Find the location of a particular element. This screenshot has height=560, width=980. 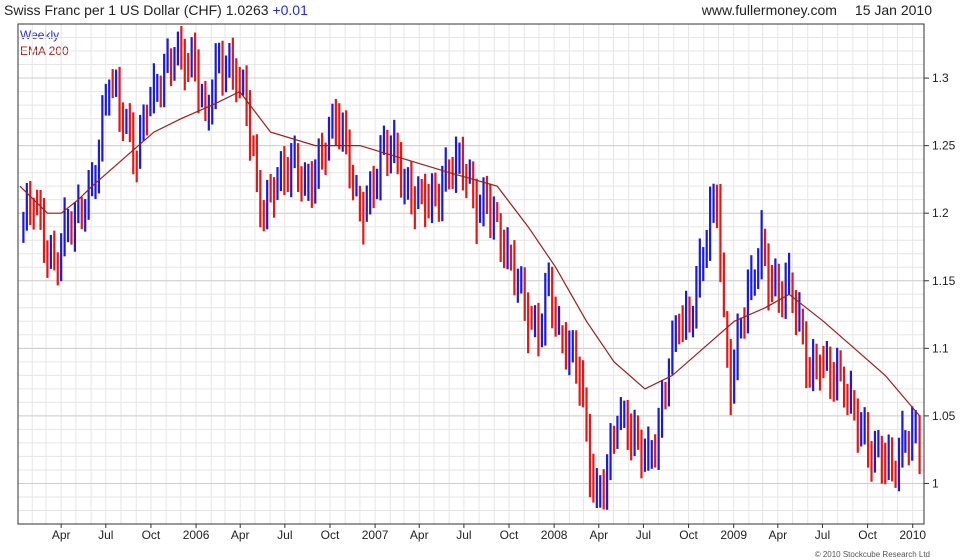

copyright: © 2010 Stockcube Research Ltd is located at coordinates (872, 554).